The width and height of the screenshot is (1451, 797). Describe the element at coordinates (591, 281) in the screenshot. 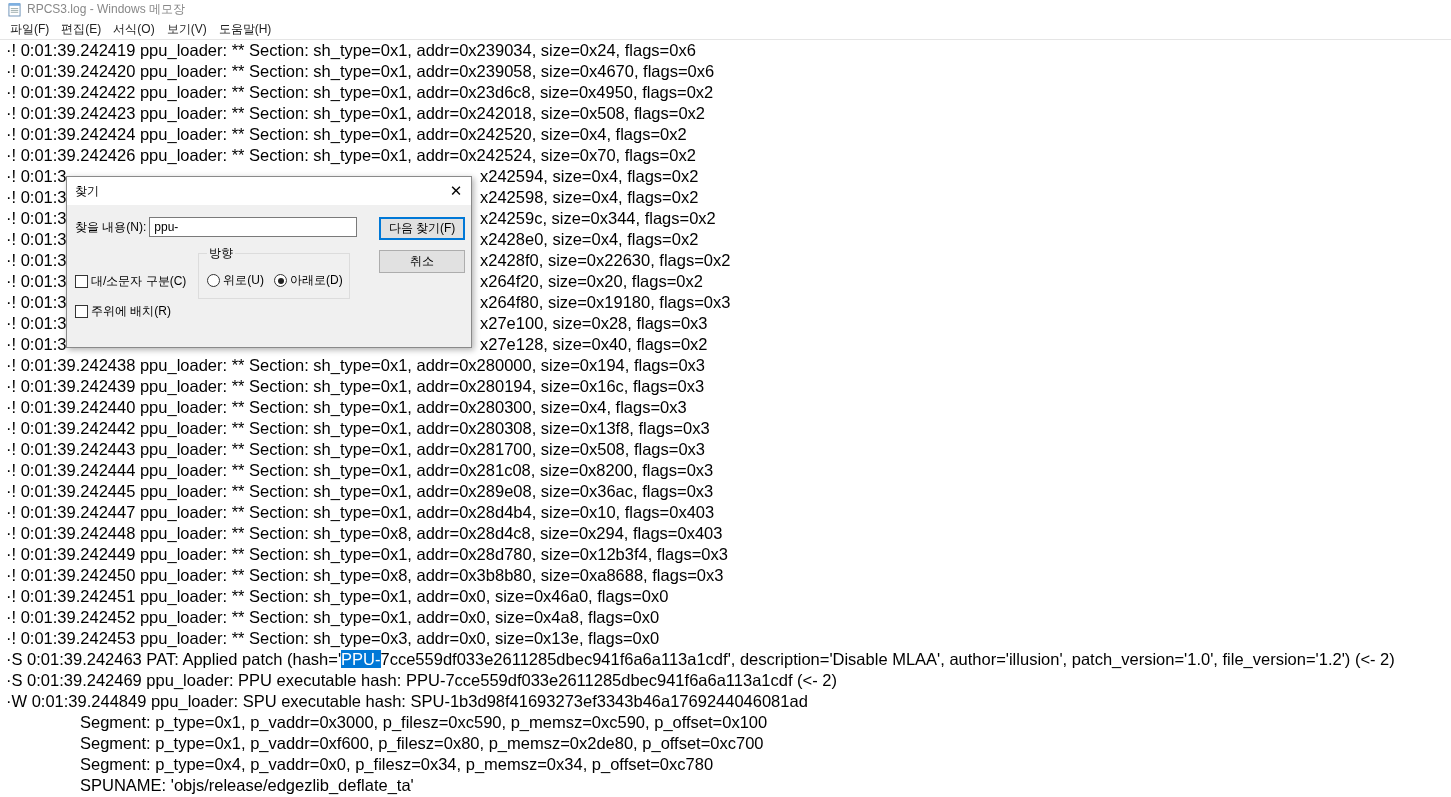

I see `log-line: x264f20, size=0x20, flags=0x2` at that location.